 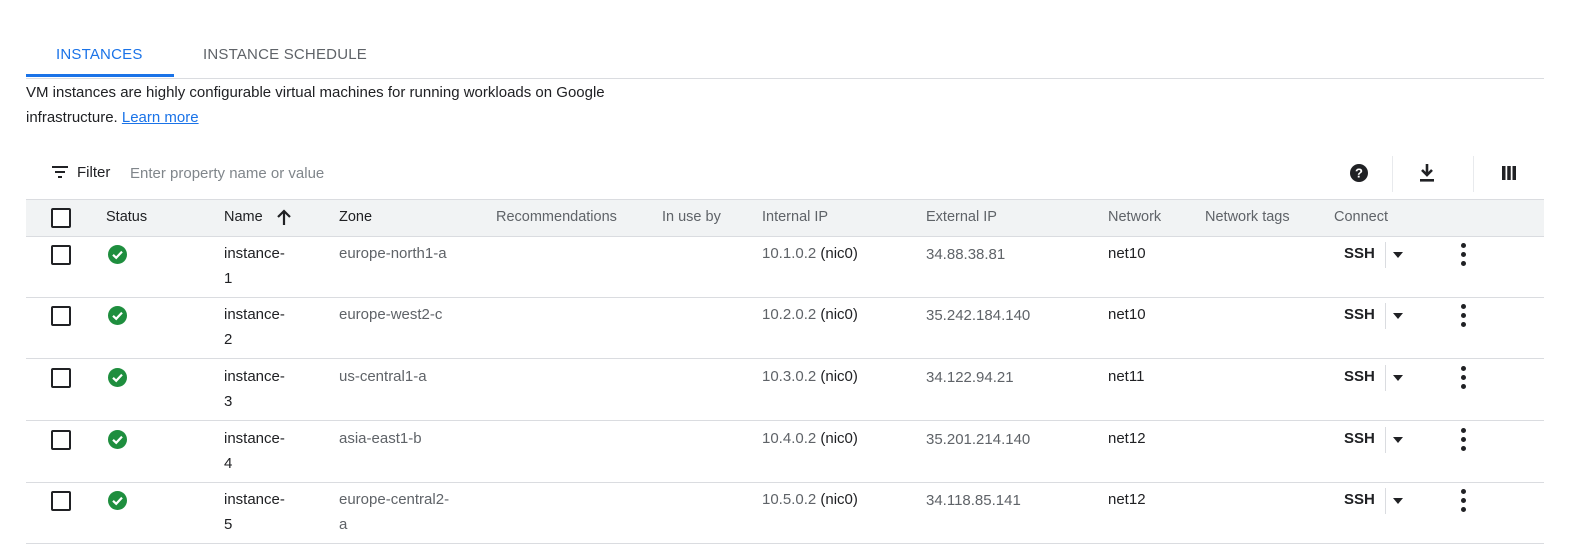 I want to click on select-all-checkbox, so click(x=61, y=218).